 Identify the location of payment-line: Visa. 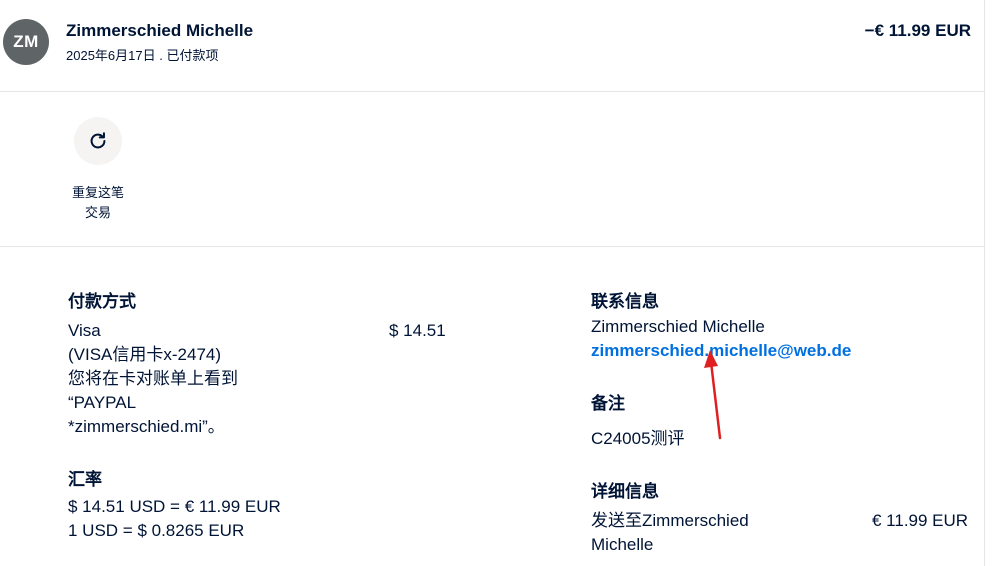
(84, 330).